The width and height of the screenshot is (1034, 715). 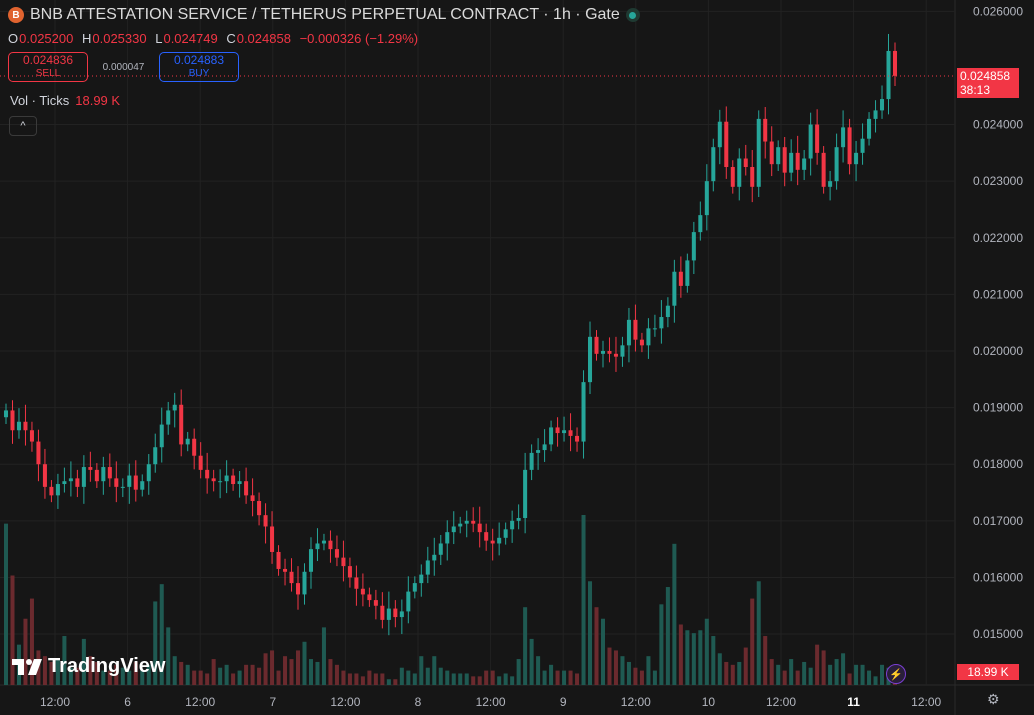 What do you see at coordinates (632, 15) in the screenshot?
I see `market-status-icon` at bounding box center [632, 15].